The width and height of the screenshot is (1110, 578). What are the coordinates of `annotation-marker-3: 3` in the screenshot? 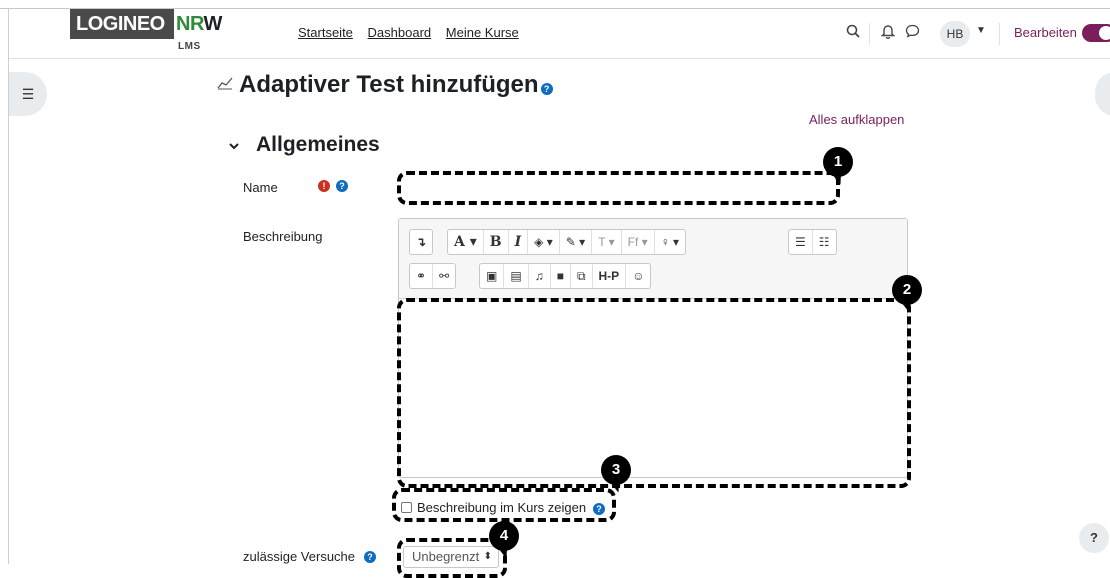 It's located at (616, 475).